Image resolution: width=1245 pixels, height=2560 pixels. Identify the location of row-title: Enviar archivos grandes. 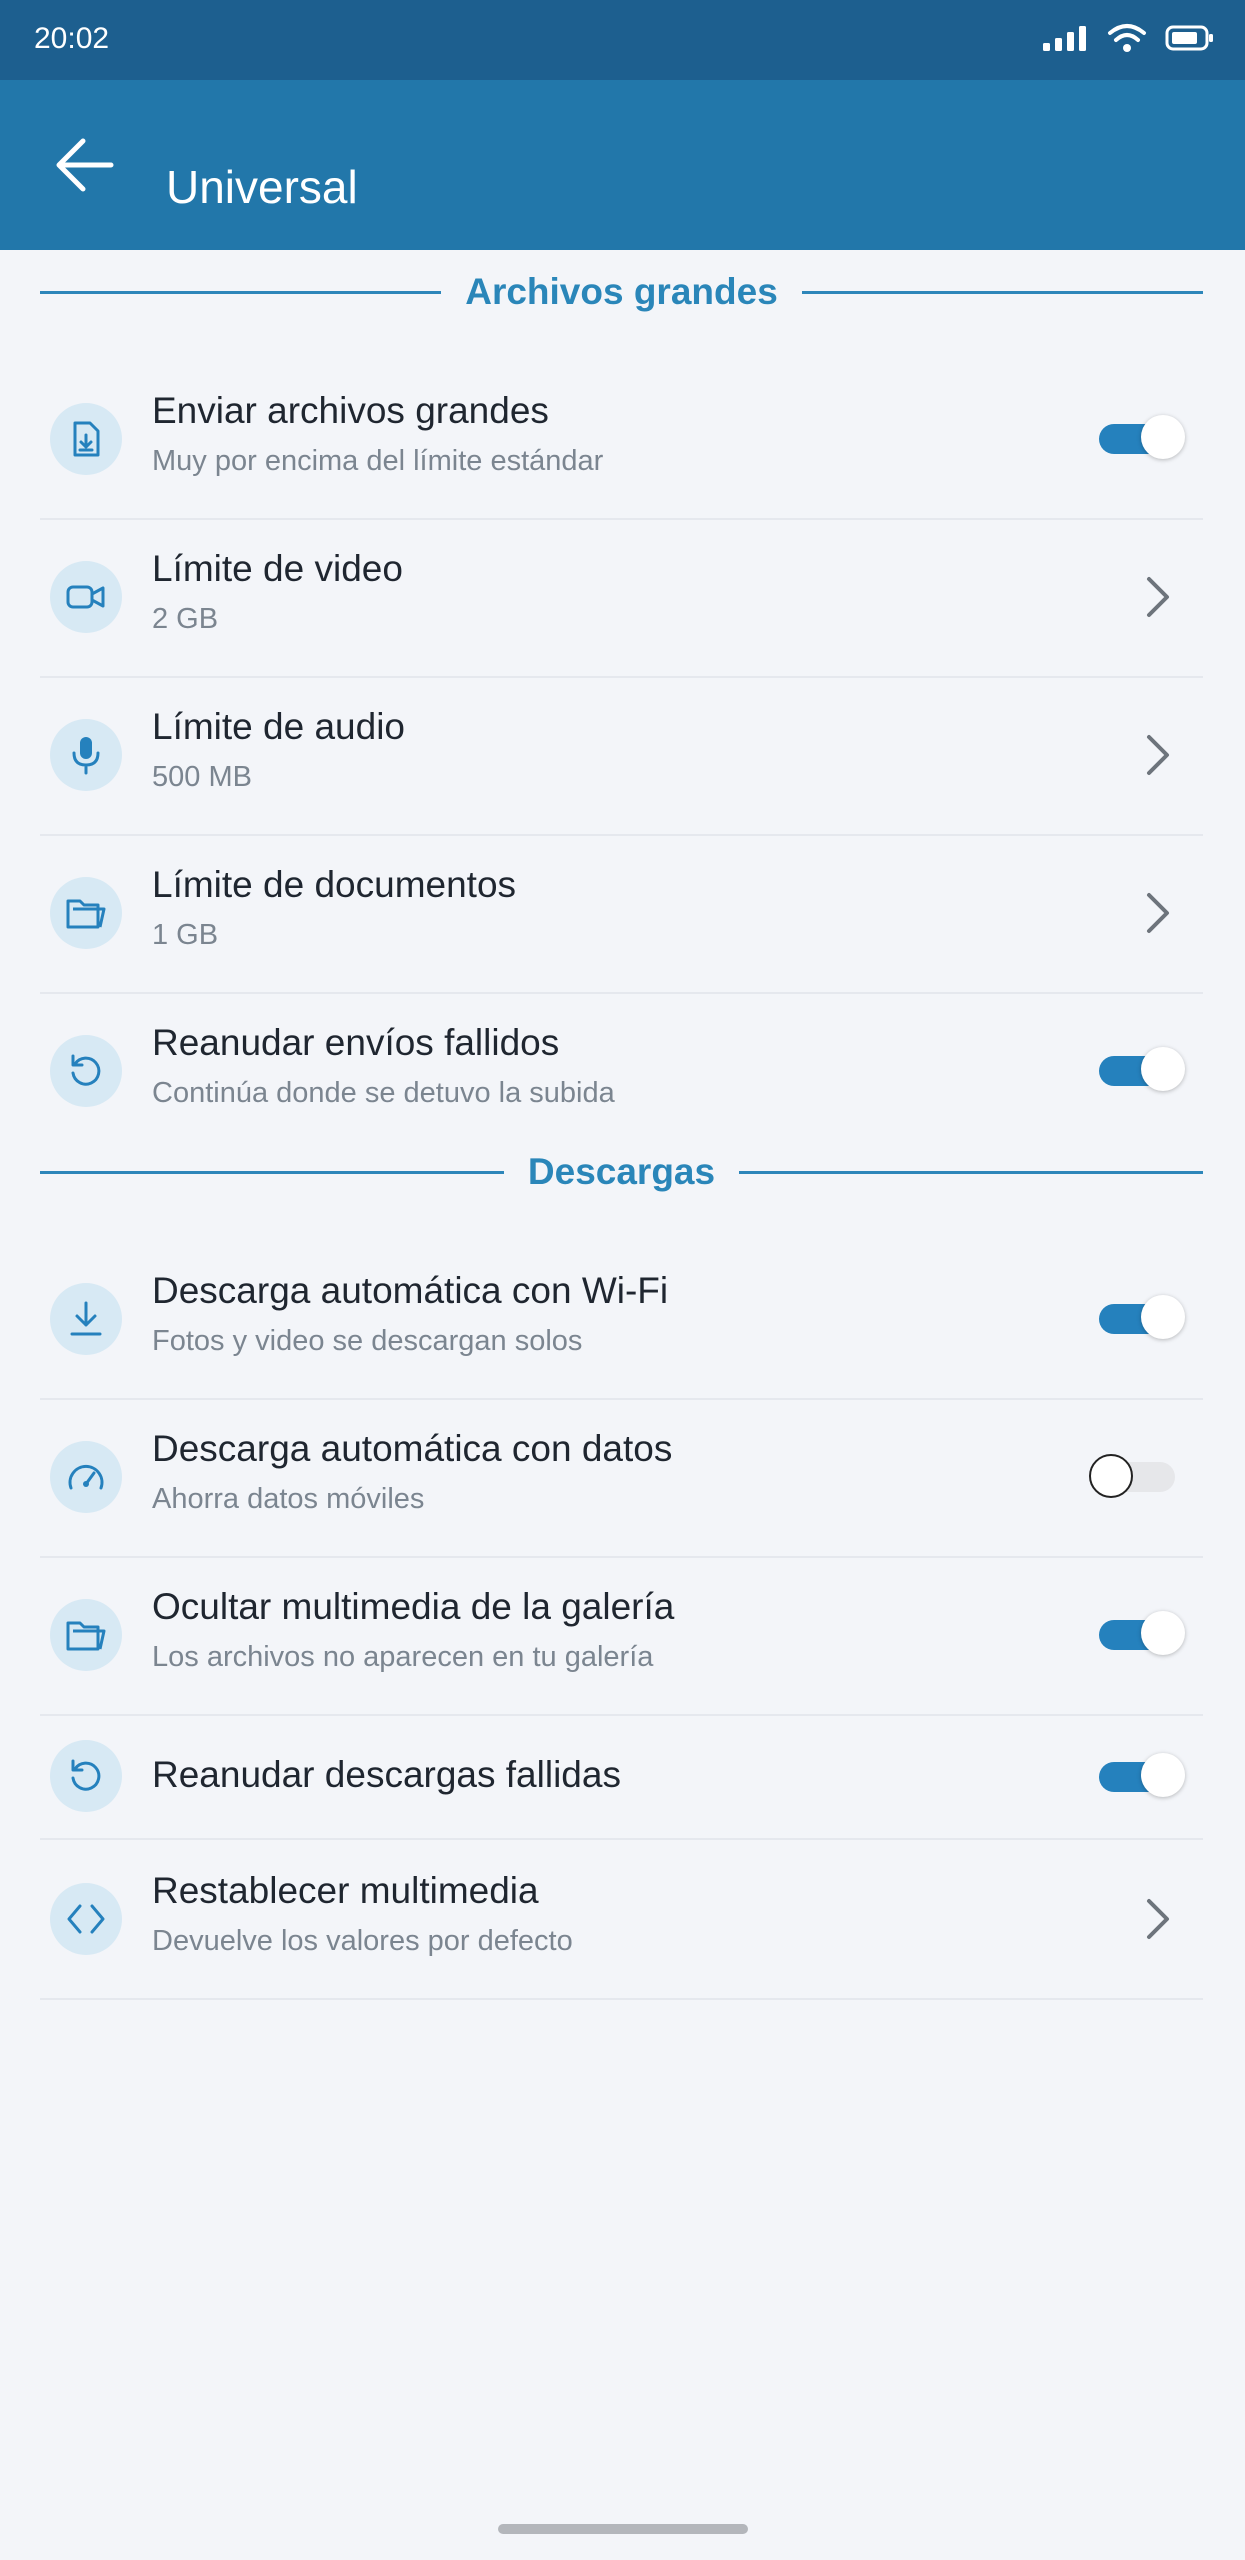
(350, 410).